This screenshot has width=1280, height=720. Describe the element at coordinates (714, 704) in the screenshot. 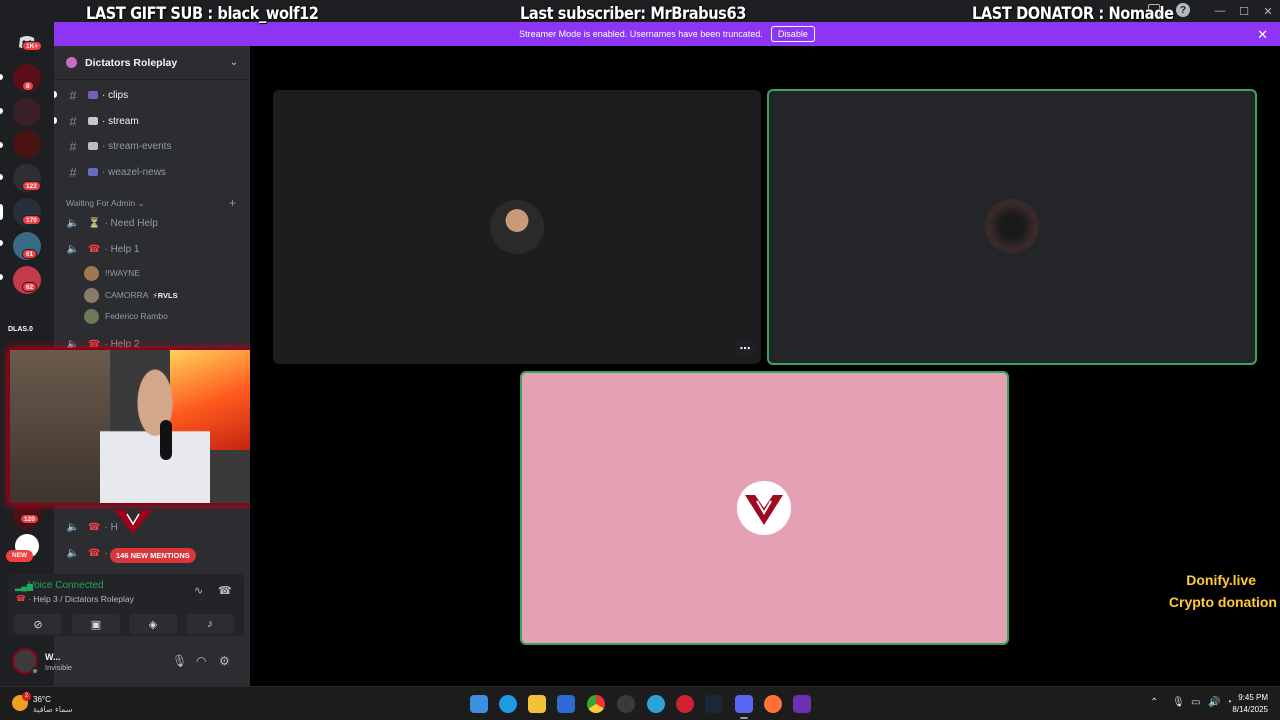

I see `steam-icon` at that location.